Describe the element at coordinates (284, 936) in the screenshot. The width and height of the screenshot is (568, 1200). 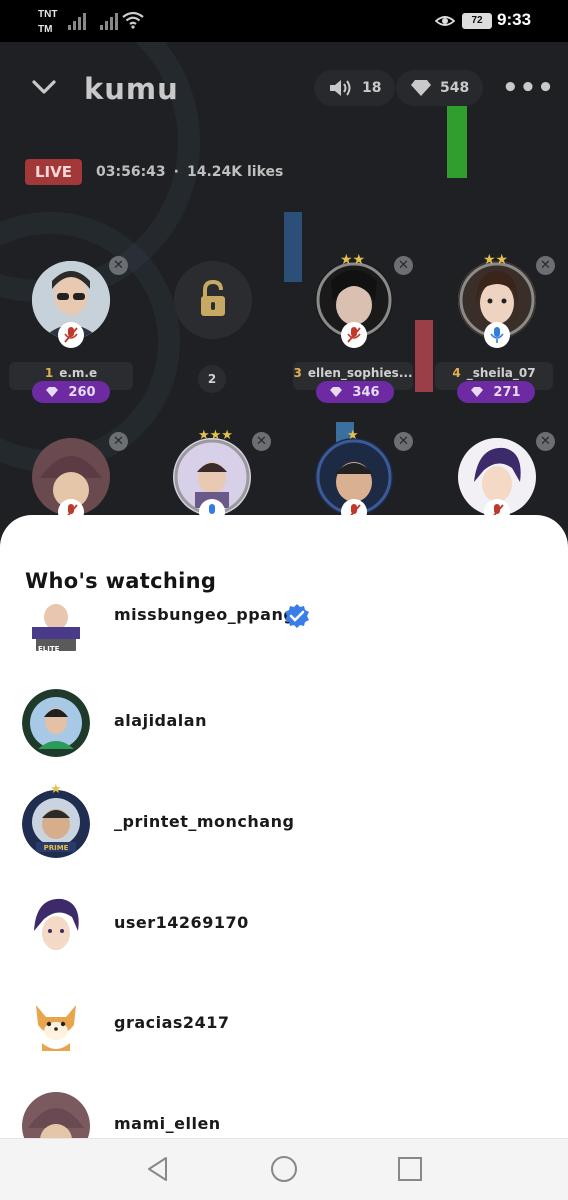
I see `viewer-row: user14269170` at that location.